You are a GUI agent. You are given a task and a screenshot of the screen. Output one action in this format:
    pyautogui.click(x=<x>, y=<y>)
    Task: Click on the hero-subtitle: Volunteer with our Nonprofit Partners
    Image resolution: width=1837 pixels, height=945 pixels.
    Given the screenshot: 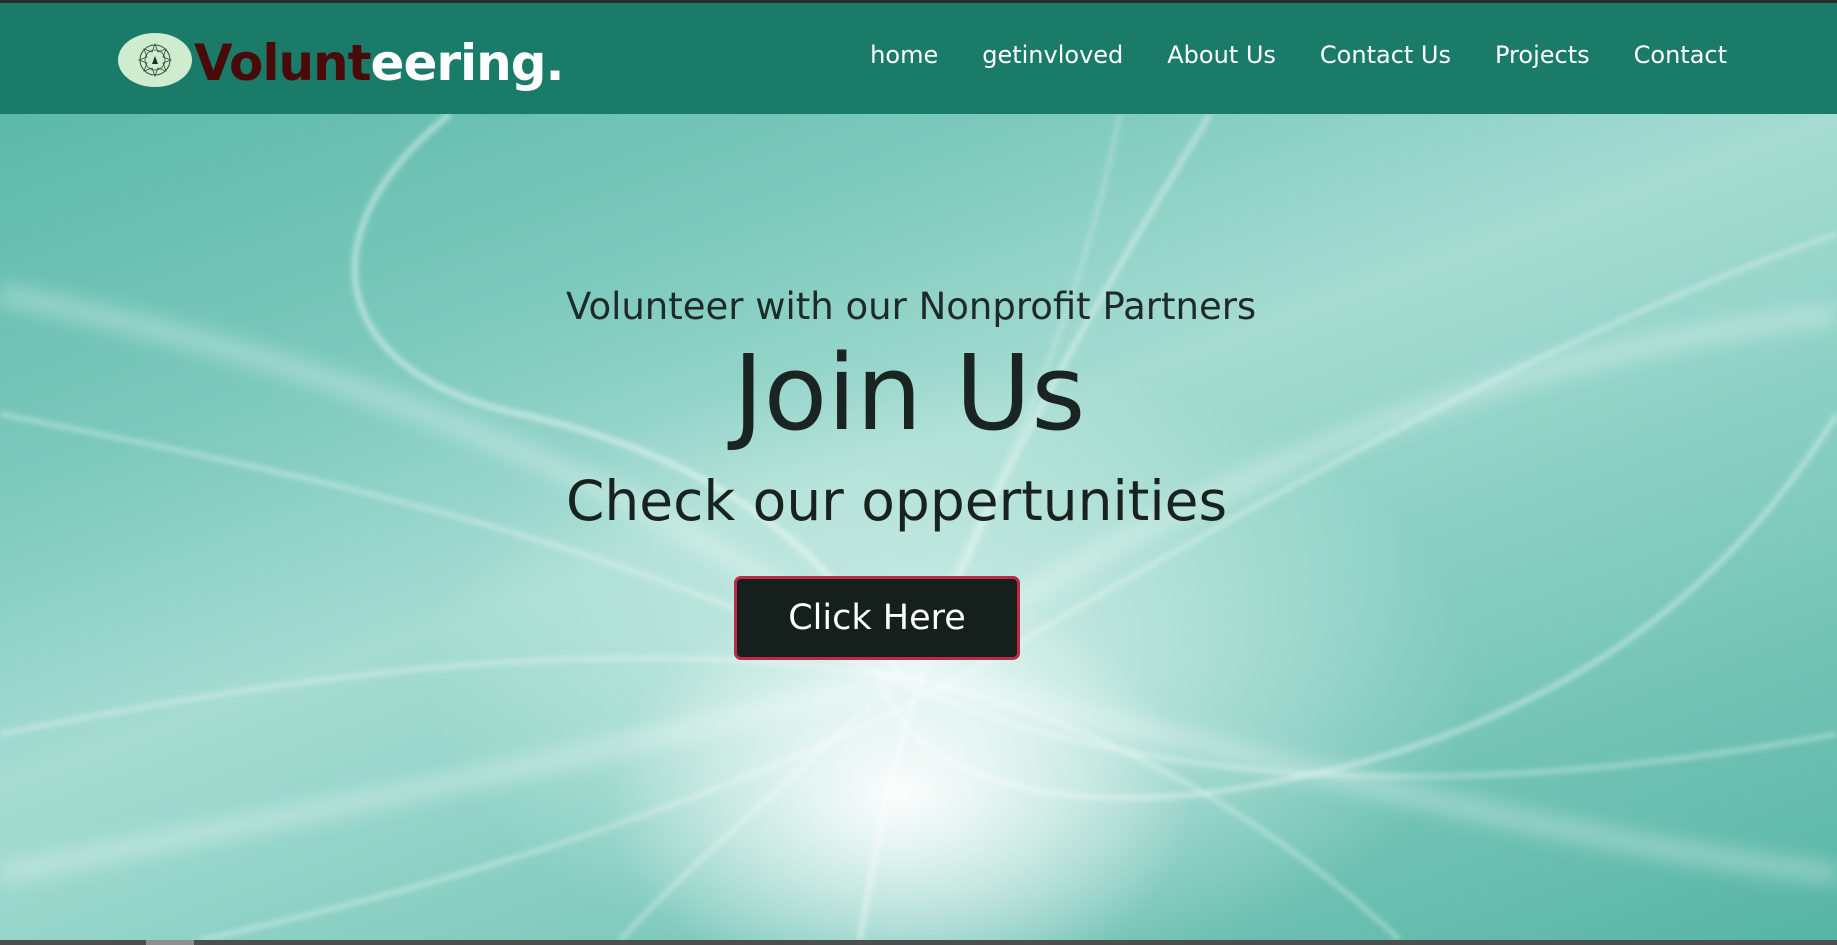 What is the action you would take?
    pyautogui.click(x=911, y=306)
    